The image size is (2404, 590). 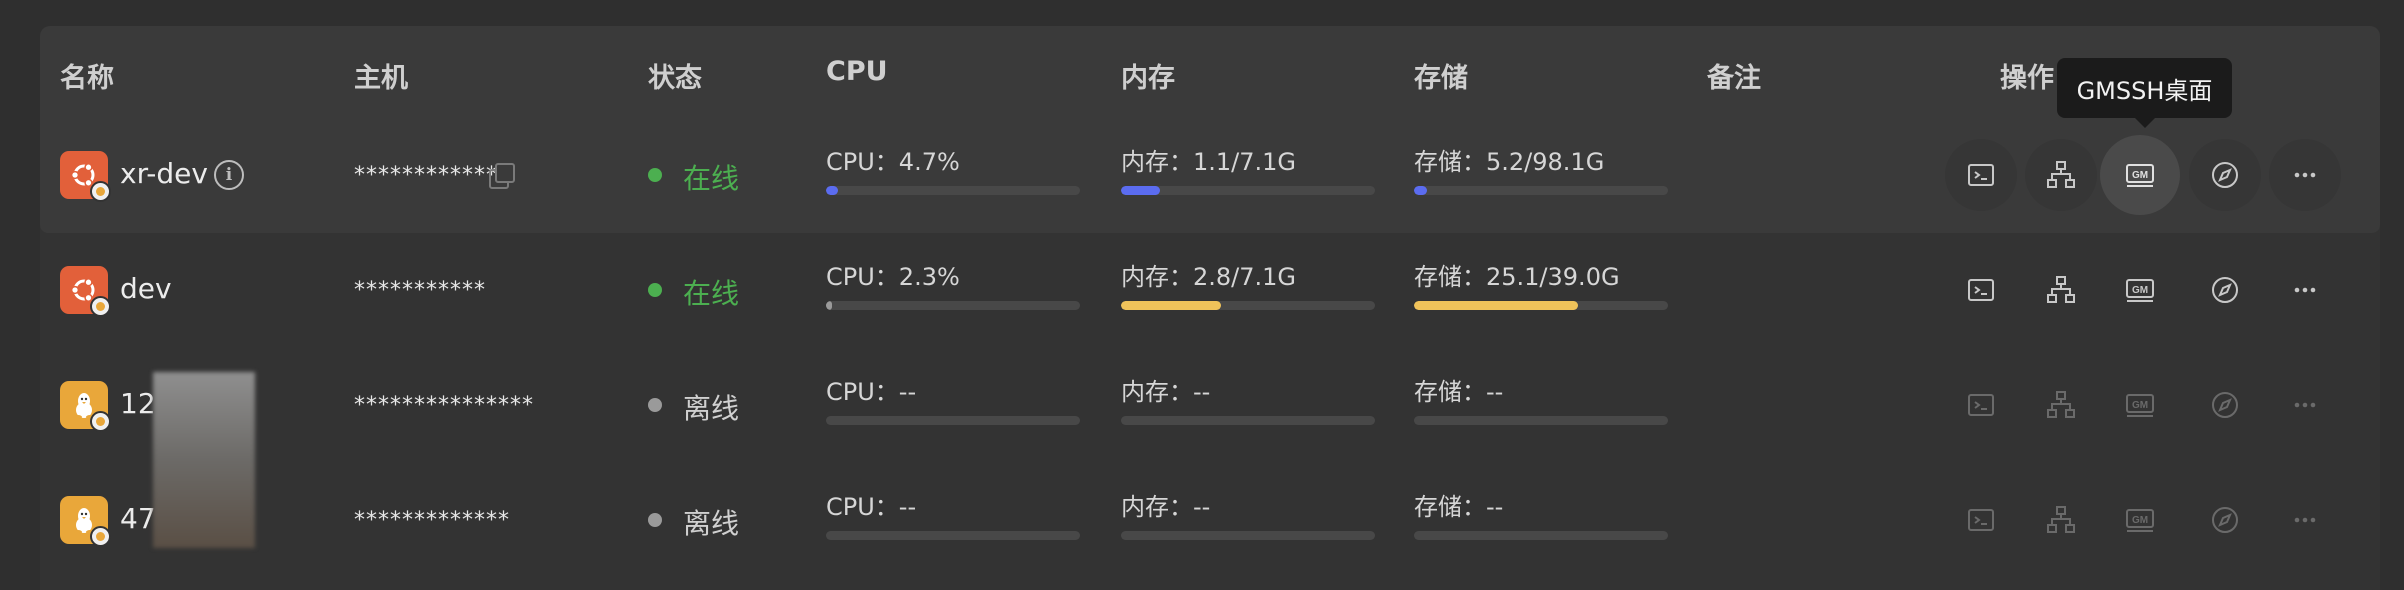 I want to click on storage-usage-label: 存储：25.1/39.0G, so click(x=1517, y=277).